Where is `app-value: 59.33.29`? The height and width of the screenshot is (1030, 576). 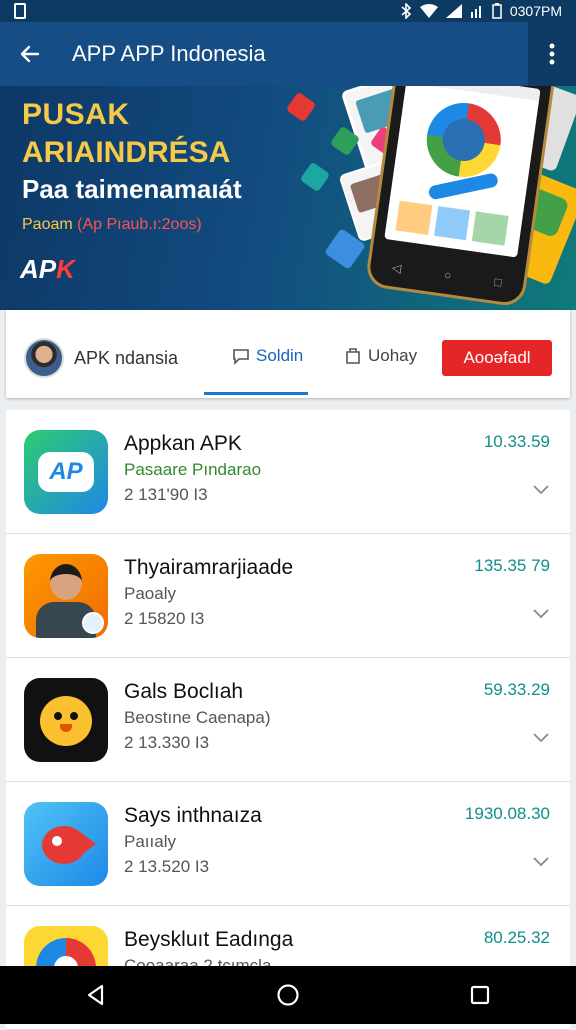 app-value: 59.33.29 is located at coordinates (516, 689).